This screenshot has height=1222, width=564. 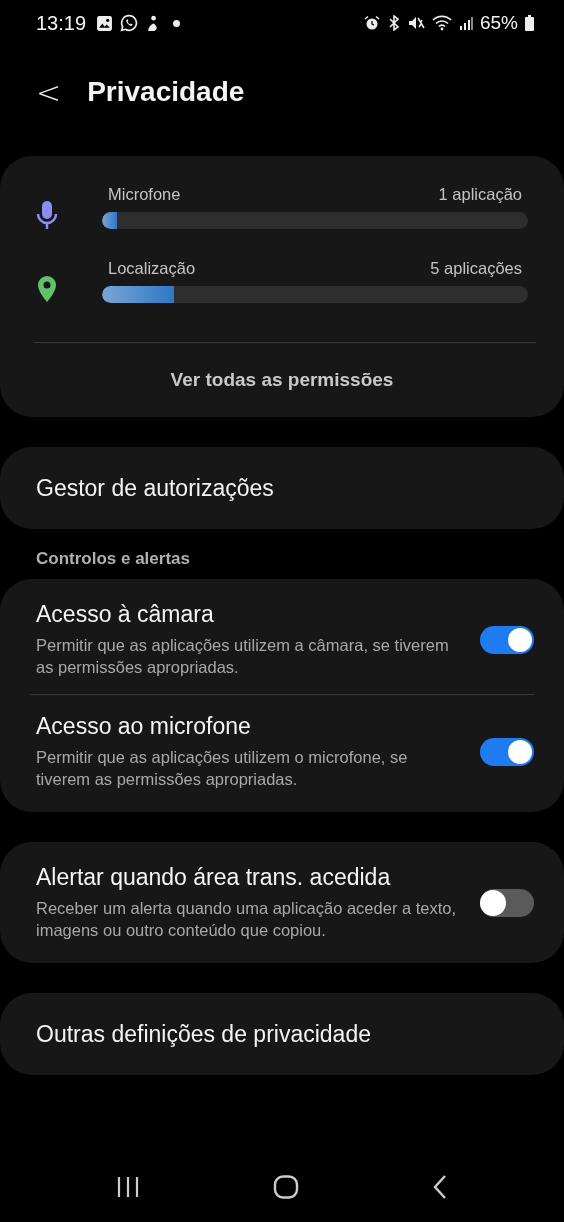 What do you see at coordinates (125, 614) in the screenshot?
I see `setting-title: Acesso à câmara` at bounding box center [125, 614].